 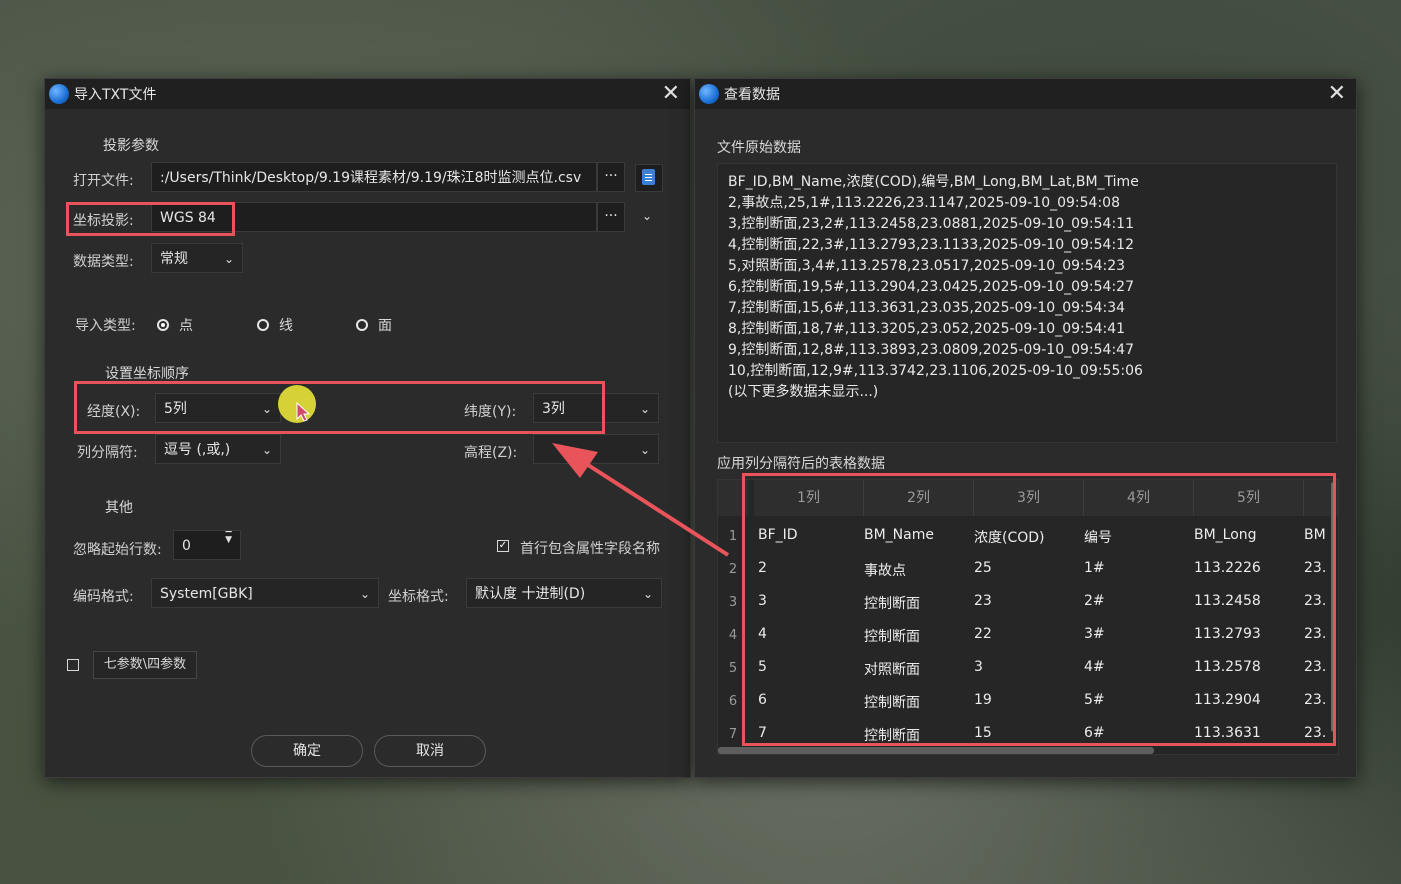 I want to click on first-row-header-checkbox: ✓, so click(x=503, y=546).